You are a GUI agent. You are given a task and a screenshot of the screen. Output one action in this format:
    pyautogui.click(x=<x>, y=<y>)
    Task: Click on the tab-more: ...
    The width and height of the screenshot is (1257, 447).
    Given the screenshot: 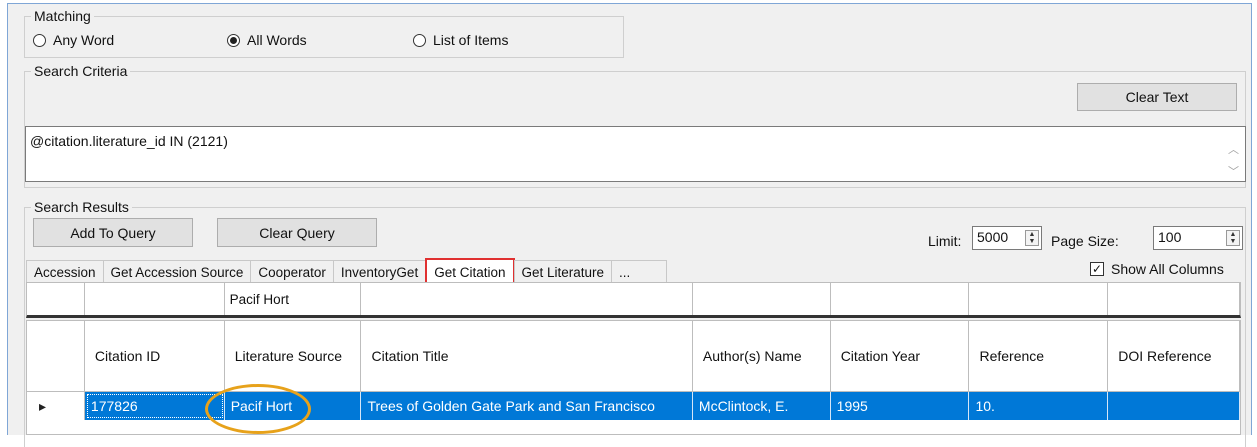 What is the action you would take?
    pyautogui.click(x=639, y=271)
    